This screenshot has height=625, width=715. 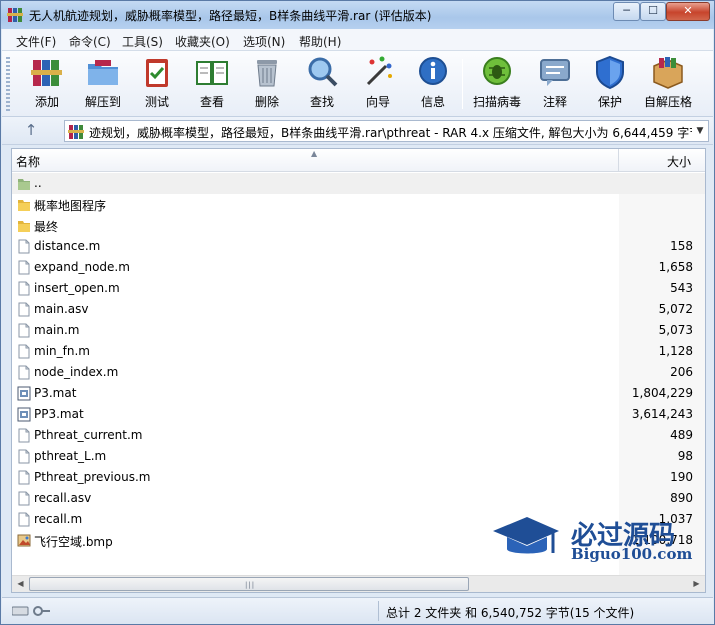 I want to click on path-dropdown-button: ▼, so click(x=700, y=131).